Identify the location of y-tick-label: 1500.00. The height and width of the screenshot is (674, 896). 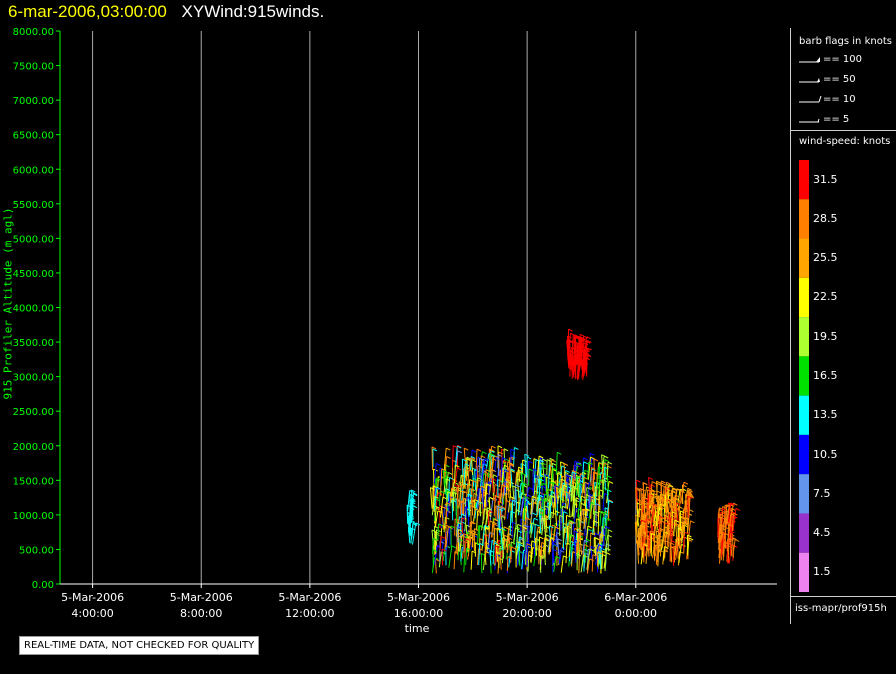
(33, 481).